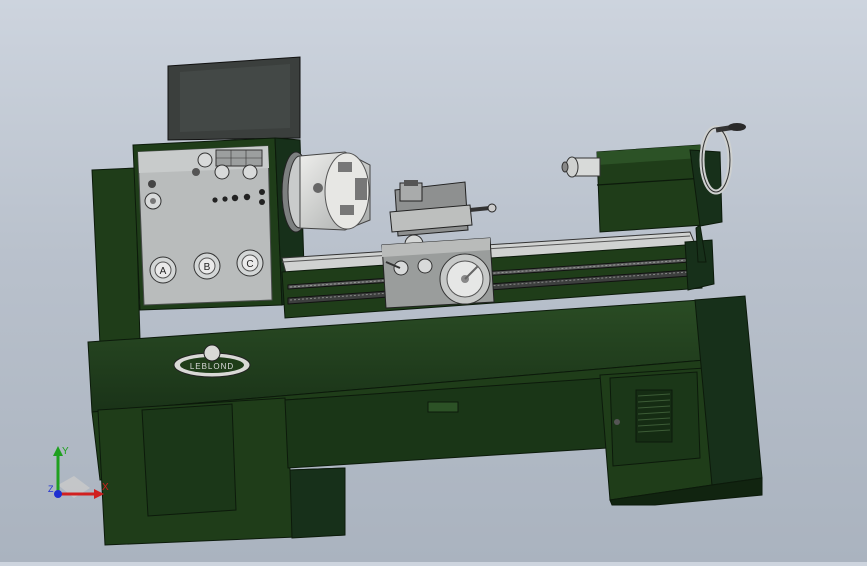 Image resolution: width=867 pixels, height=566 pixels. I want to click on triad-y-label: Y, so click(65, 451).